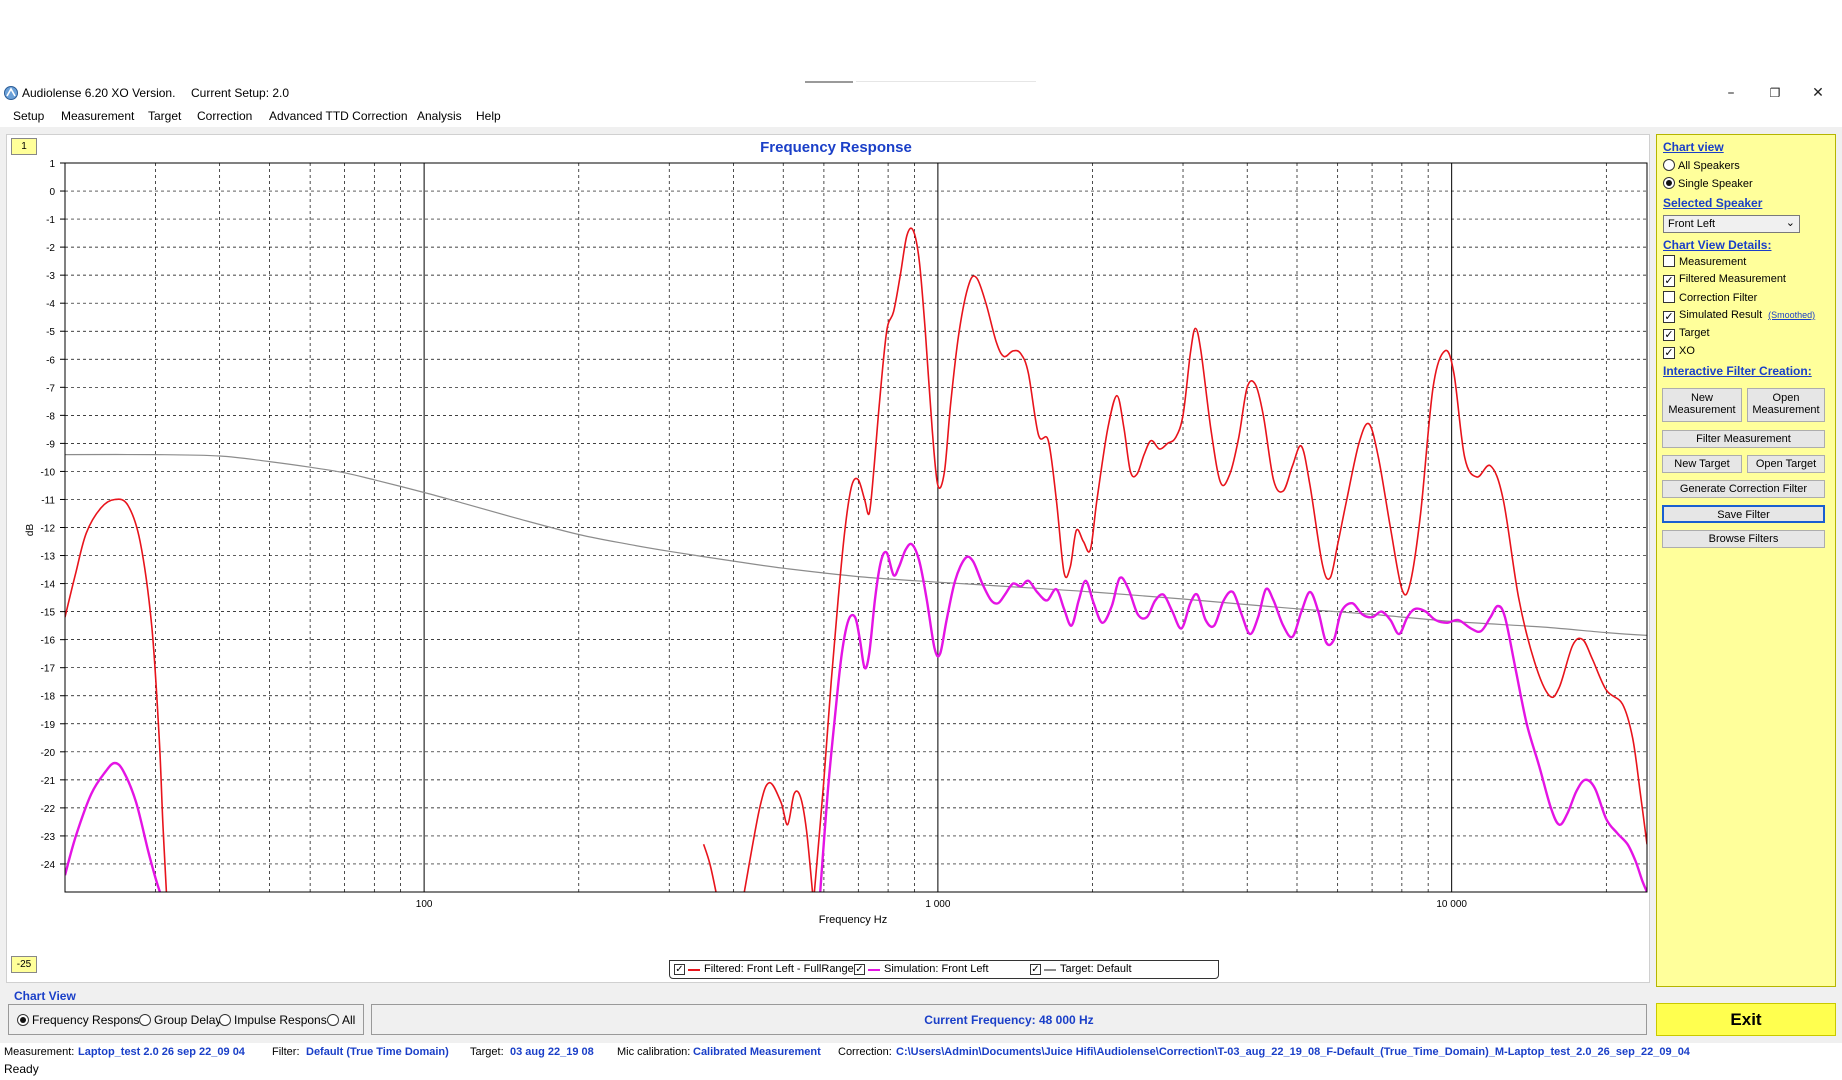 The image size is (1842, 1080). What do you see at coordinates (1743, 514) in the screenshot?
I see `save-filter-button: Save Filter` at bounding box center [1743, 514].